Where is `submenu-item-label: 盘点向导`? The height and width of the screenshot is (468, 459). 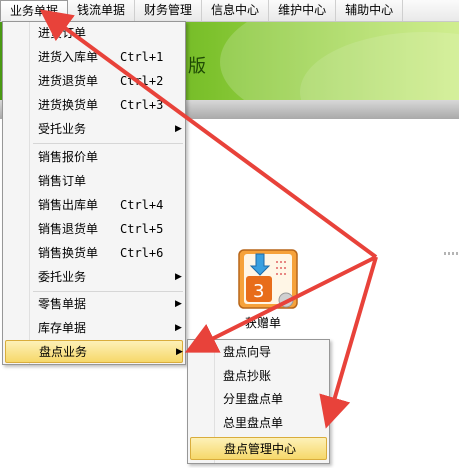 submenu-item-label: 盘点向导 is located at coordinates (247, 352).